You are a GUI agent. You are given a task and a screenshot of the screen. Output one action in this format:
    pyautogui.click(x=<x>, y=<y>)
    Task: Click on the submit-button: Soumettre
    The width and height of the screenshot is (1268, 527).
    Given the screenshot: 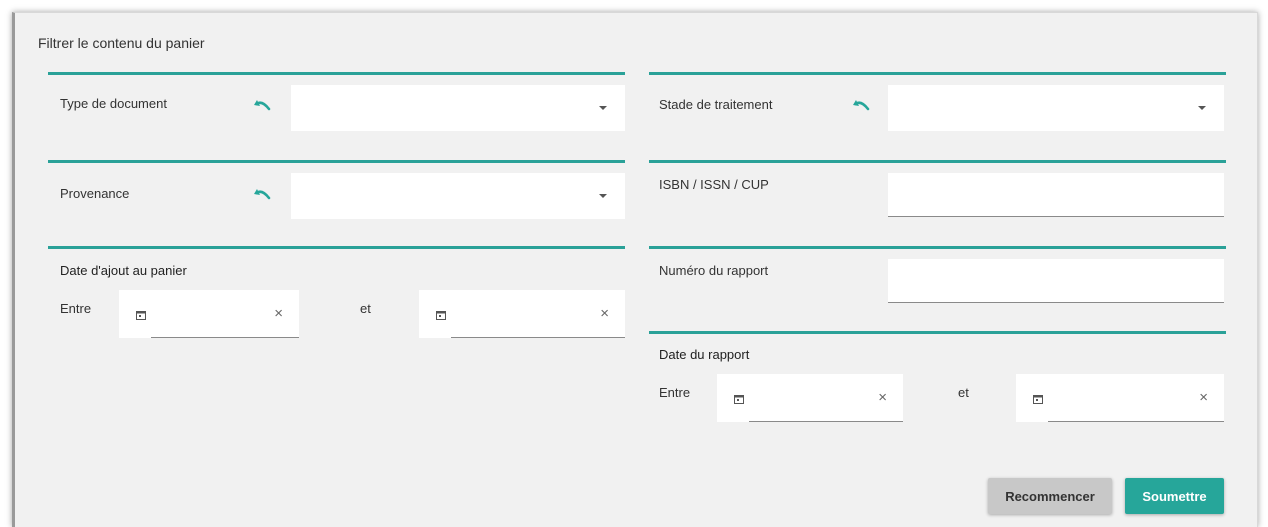 What is the action you would take?
    pyautogui.click(x=1174, y=496)
    